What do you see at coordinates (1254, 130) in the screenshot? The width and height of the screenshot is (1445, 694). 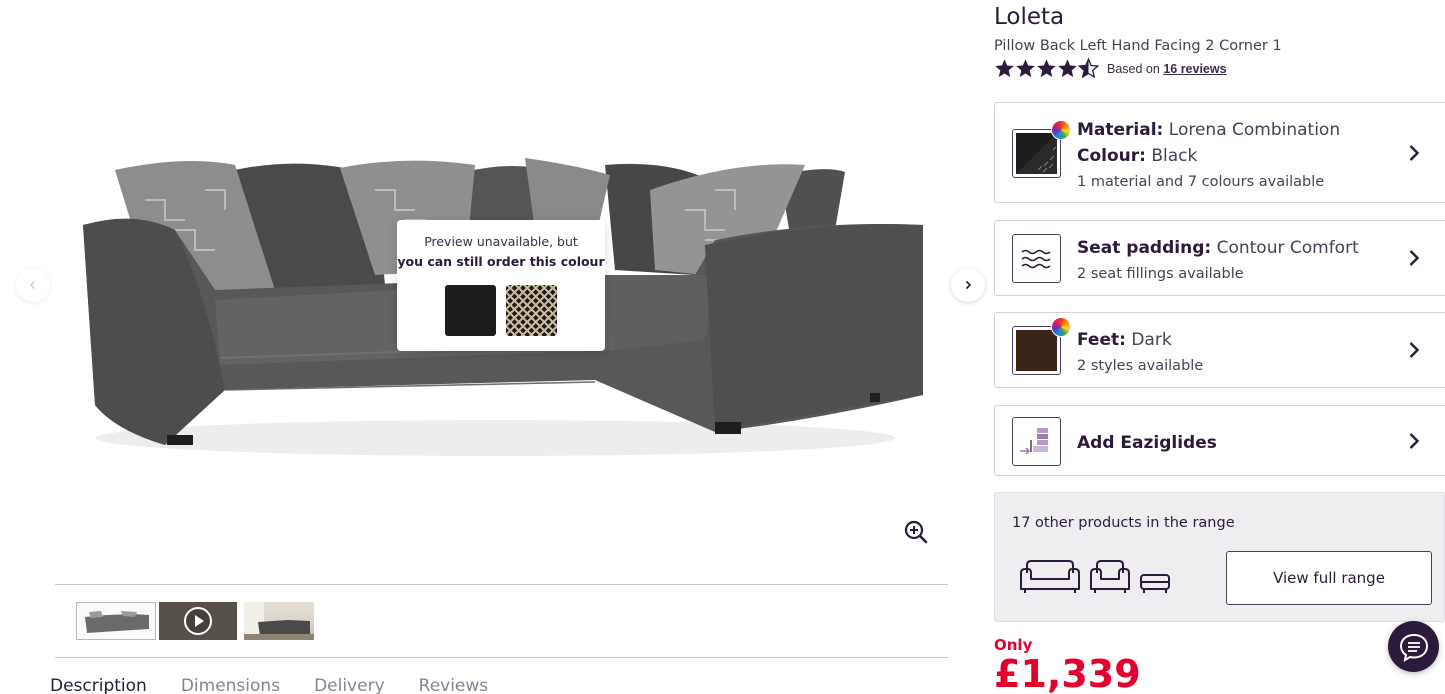 I see `material-value: Lorena Combination` at bounding box center [1254, 130].